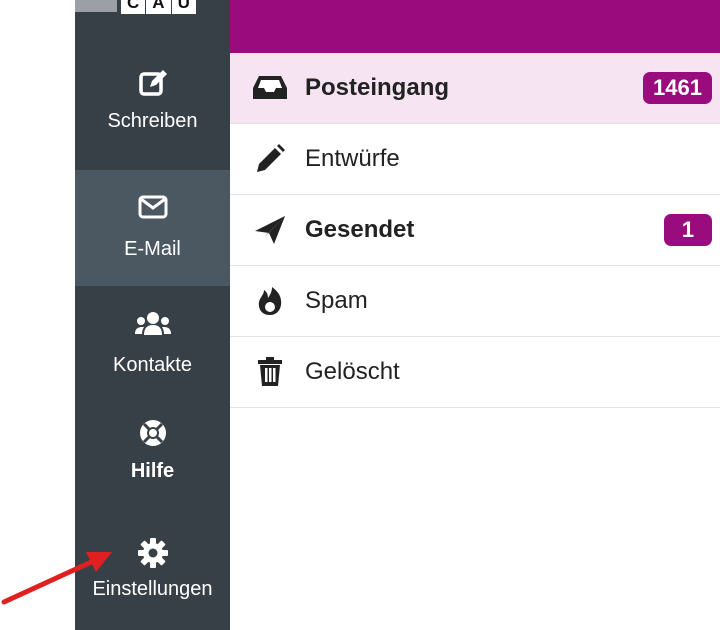 This screenshot has width=720, height=630. Describe the element at coordinates (377, 87) in the screenshot. I see `folder-label: Posteingang` at that location.